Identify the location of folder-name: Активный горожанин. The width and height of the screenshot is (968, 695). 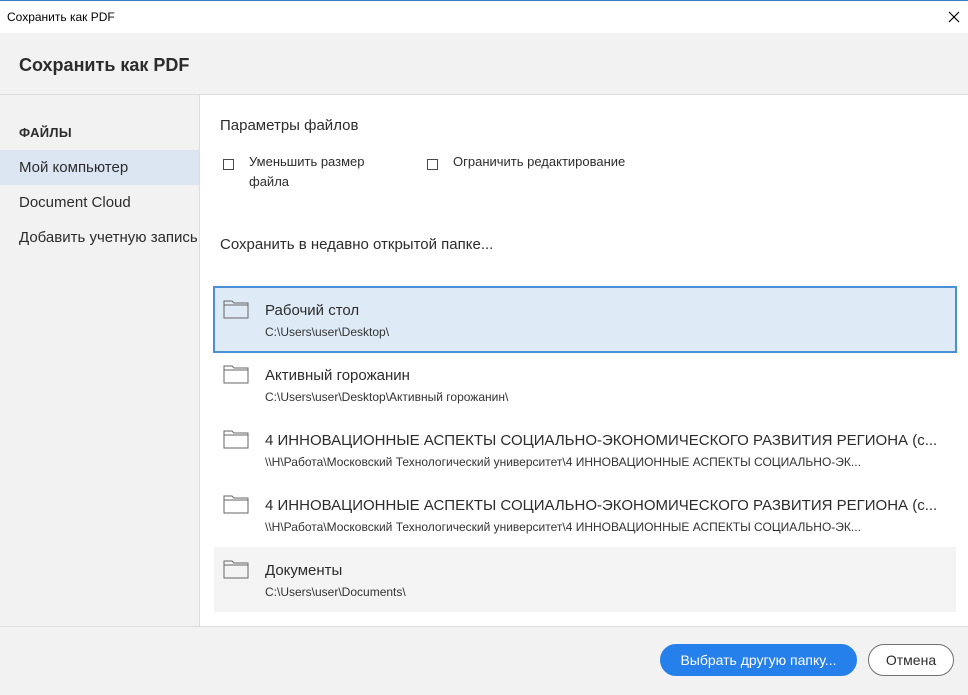
(337, 375).